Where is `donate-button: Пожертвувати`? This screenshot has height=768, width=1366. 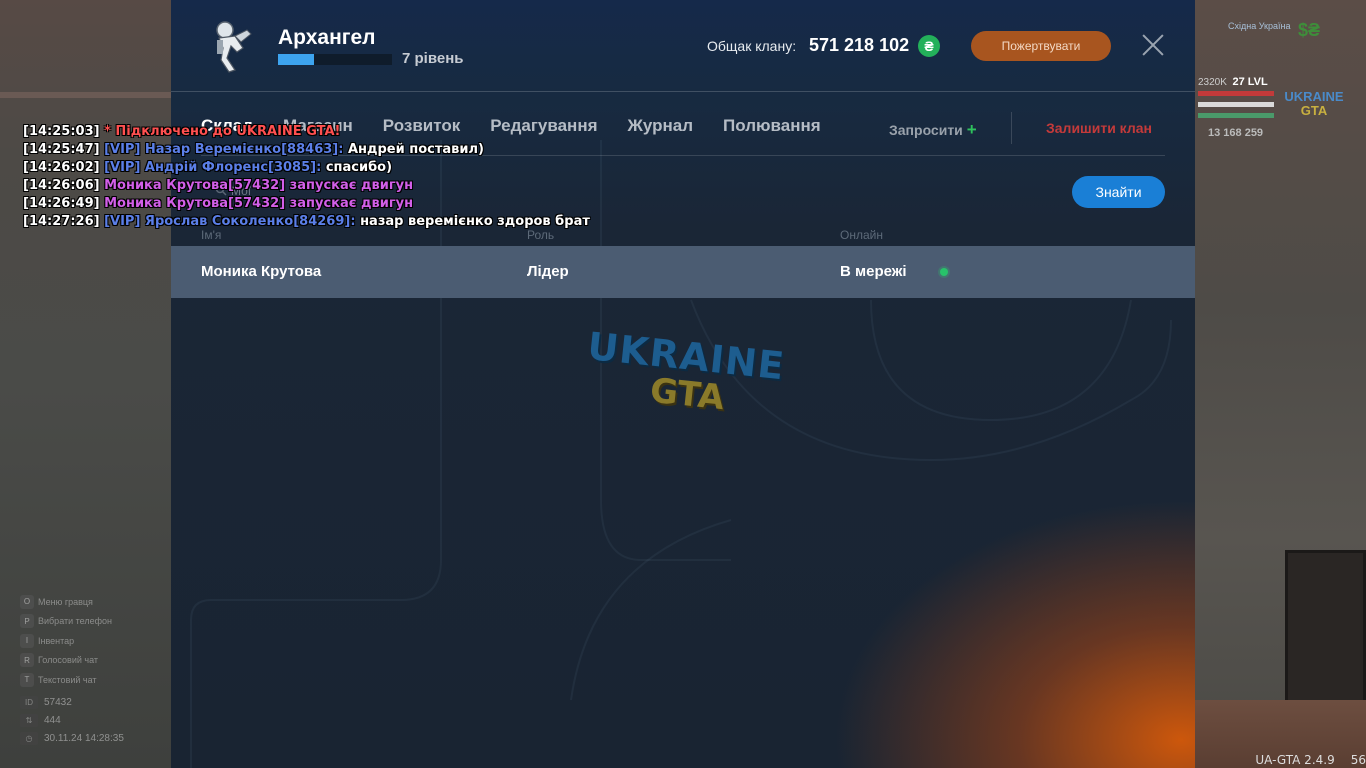 donate-button: Пожертвувати is located at coordinates (1041, 46).